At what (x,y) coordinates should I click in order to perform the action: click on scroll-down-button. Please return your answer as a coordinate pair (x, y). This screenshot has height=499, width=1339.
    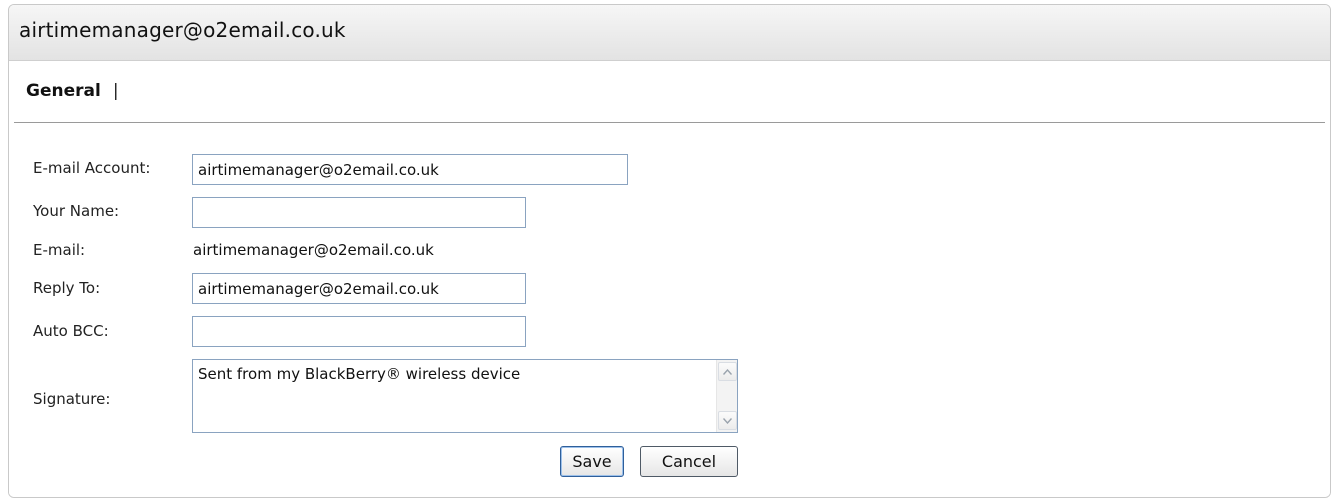
    Looking at the image, I should click on (727, 420).